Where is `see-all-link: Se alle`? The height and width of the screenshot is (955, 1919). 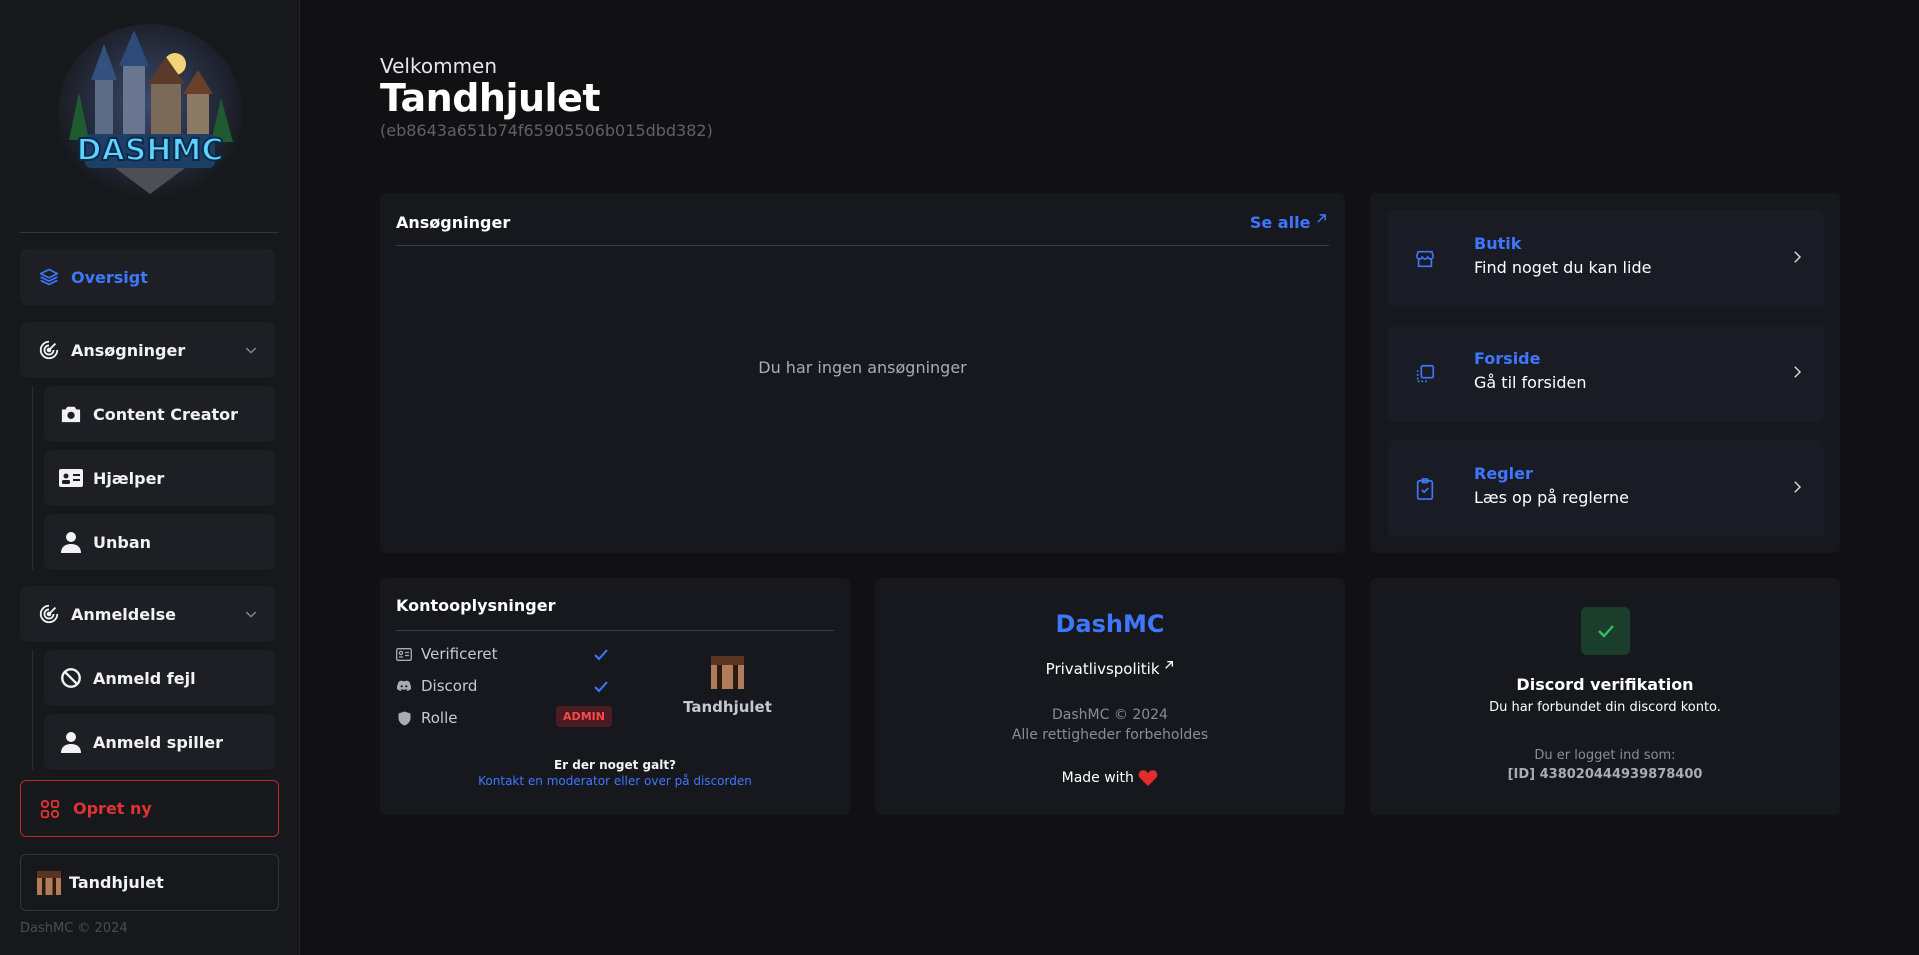
see-all-link: Se alle is located at coordinates (1288, 222).